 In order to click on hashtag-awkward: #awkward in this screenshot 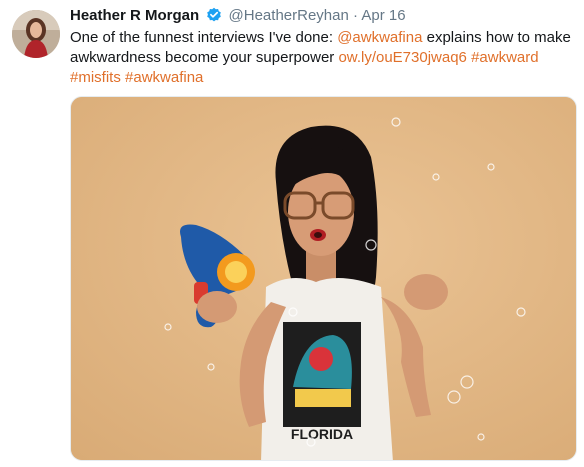, I will do `click(505, 57)`.